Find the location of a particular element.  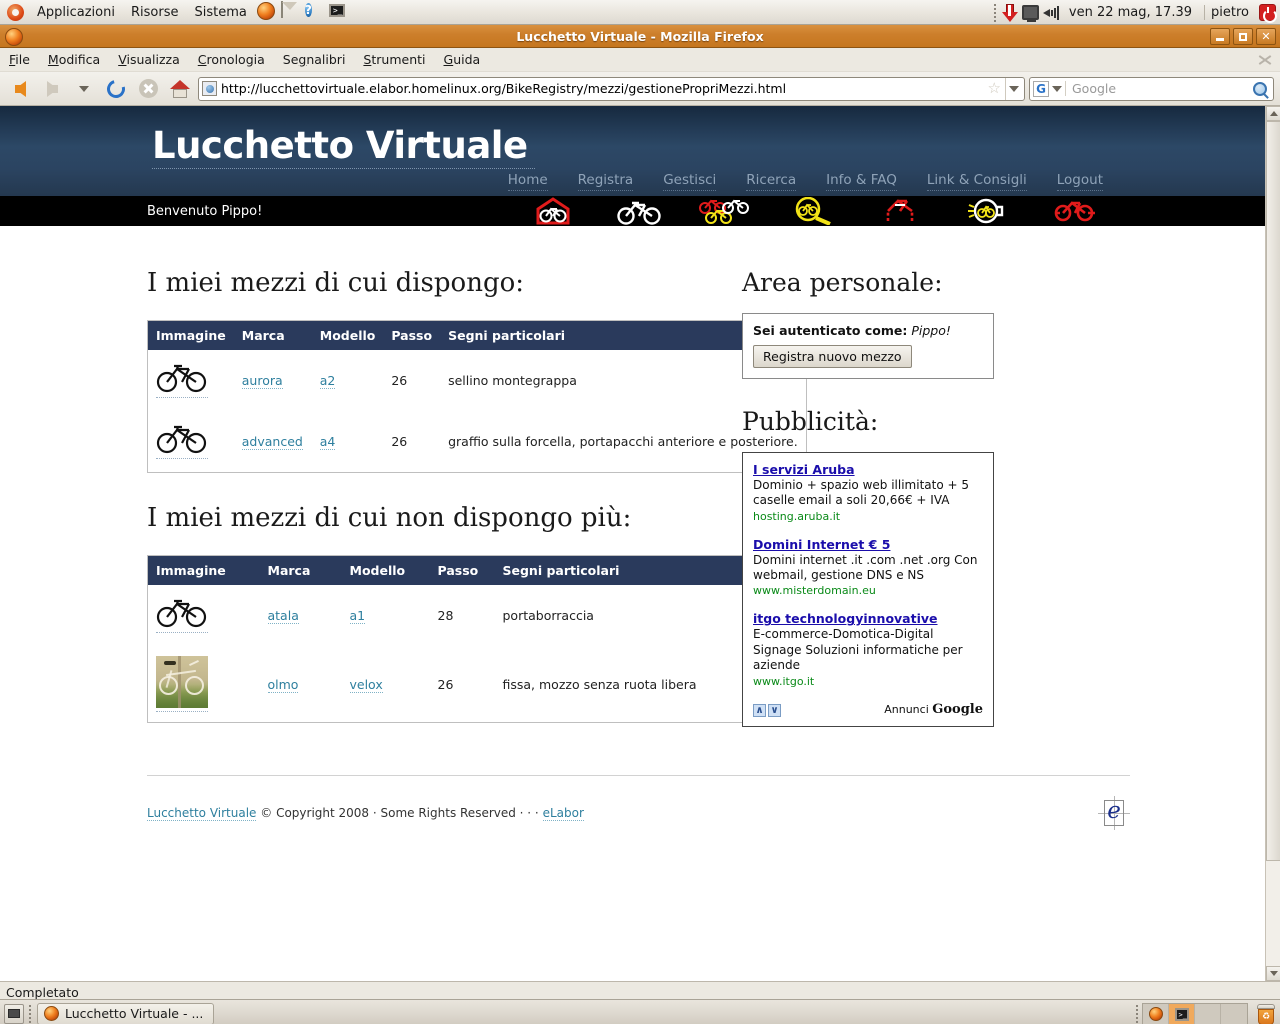

stop-icon is located at coordinates (148, 89).